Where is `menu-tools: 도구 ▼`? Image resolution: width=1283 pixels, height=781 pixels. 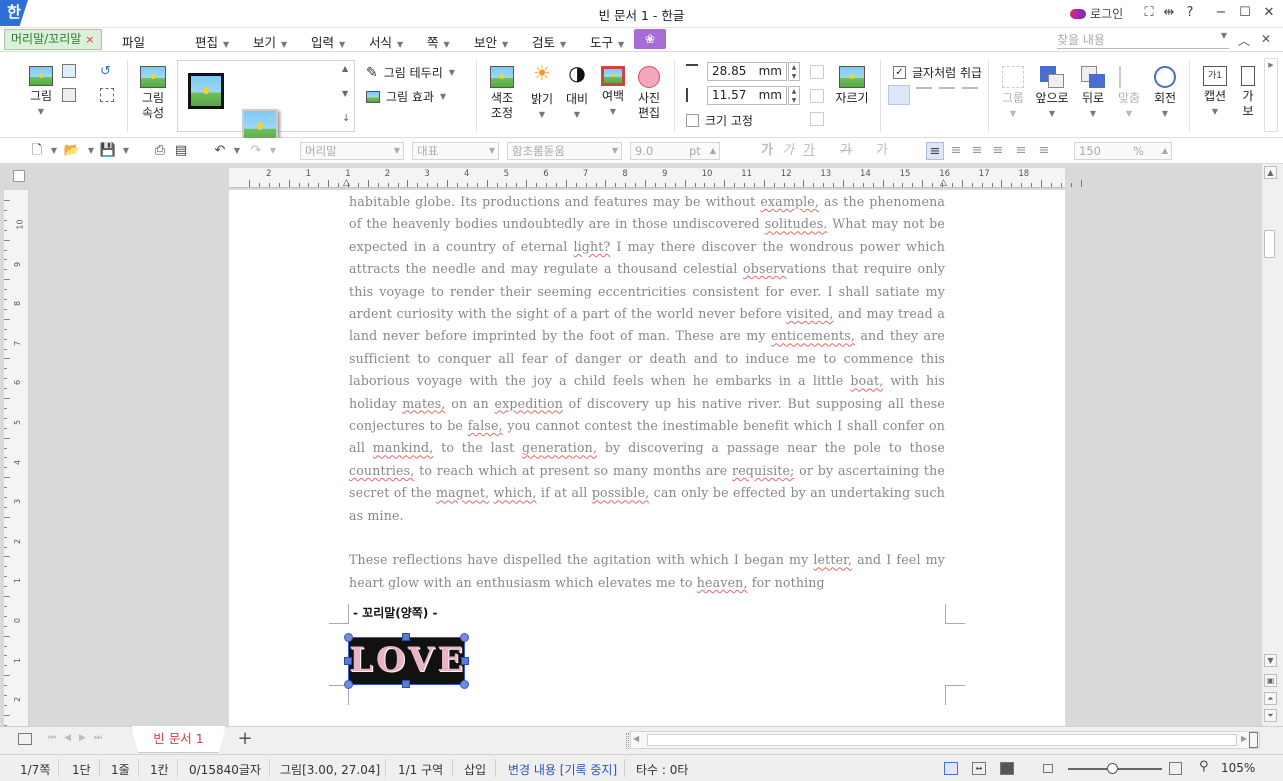
menu-tools: 도구 ▼ is located at coordinates (607, 41).